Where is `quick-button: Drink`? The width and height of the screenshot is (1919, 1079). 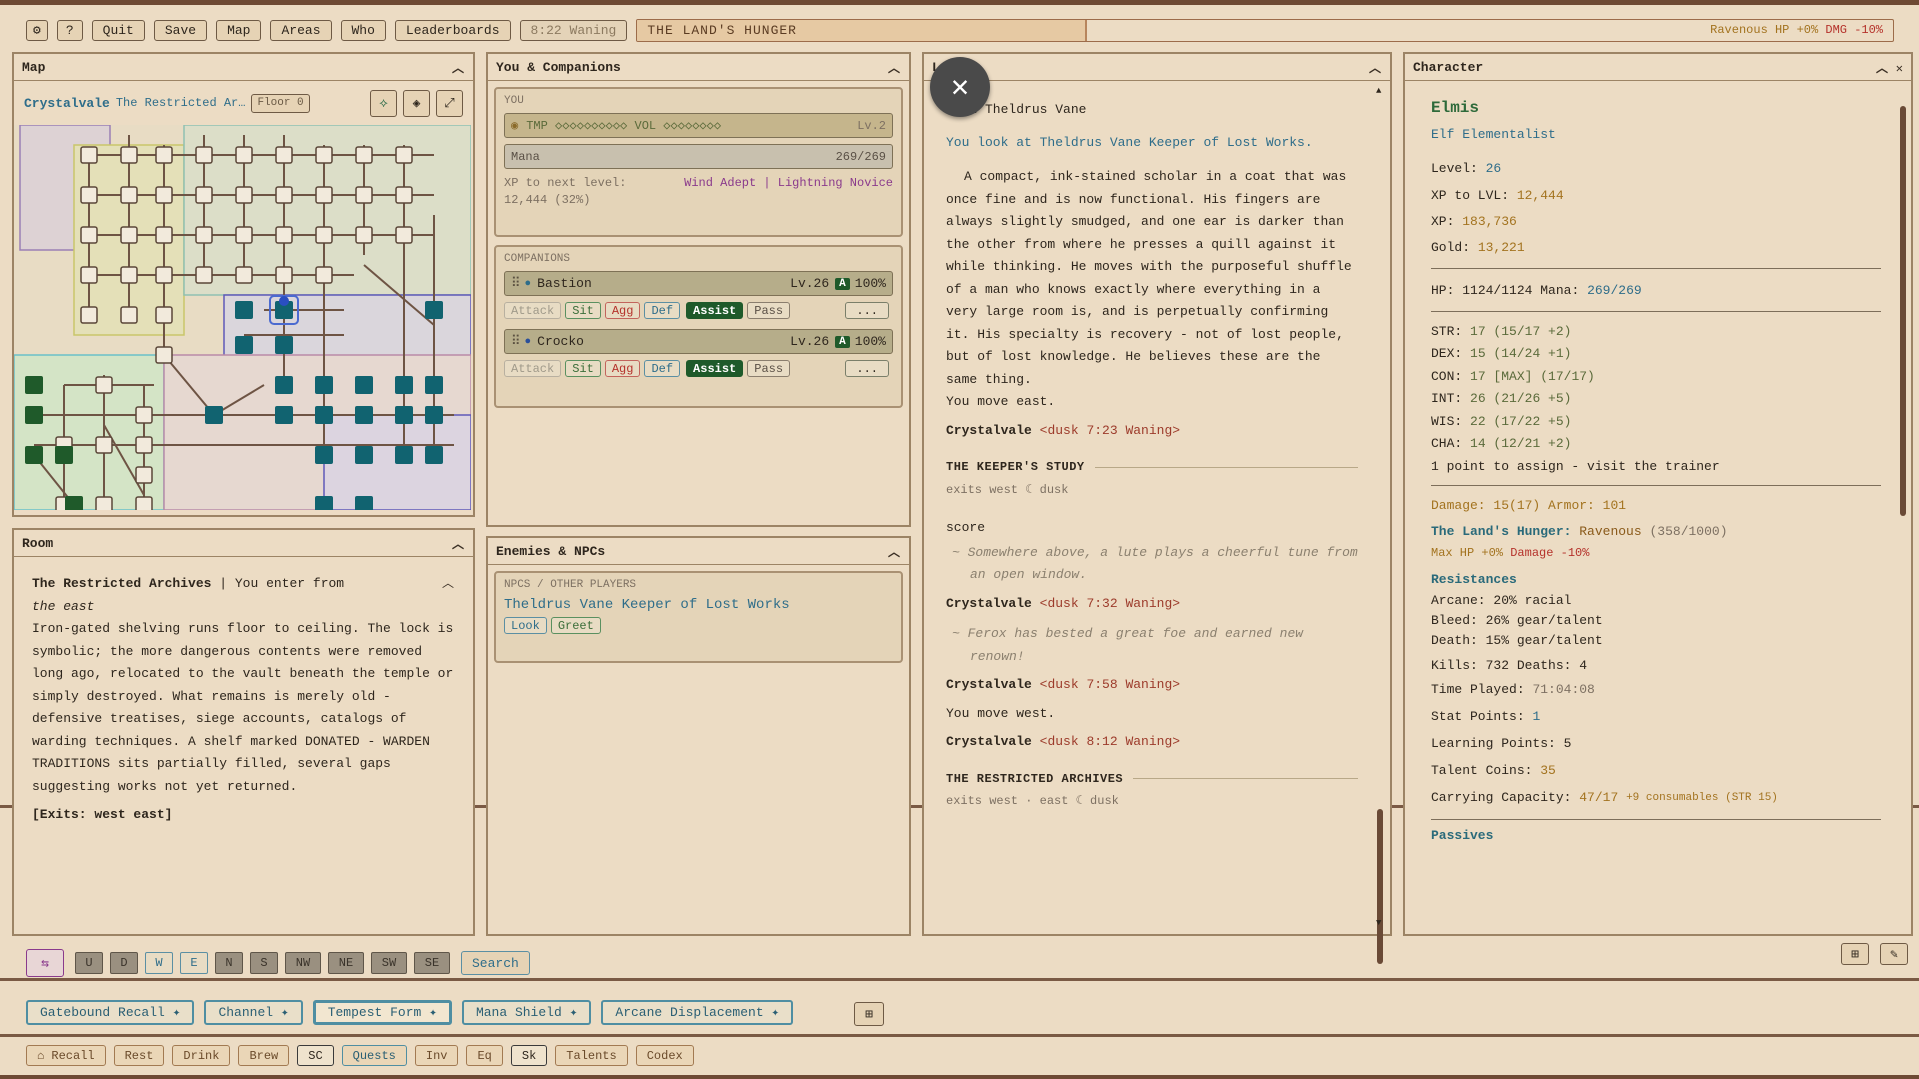 quick-button: Drink is located at coordinates (201, 1055).